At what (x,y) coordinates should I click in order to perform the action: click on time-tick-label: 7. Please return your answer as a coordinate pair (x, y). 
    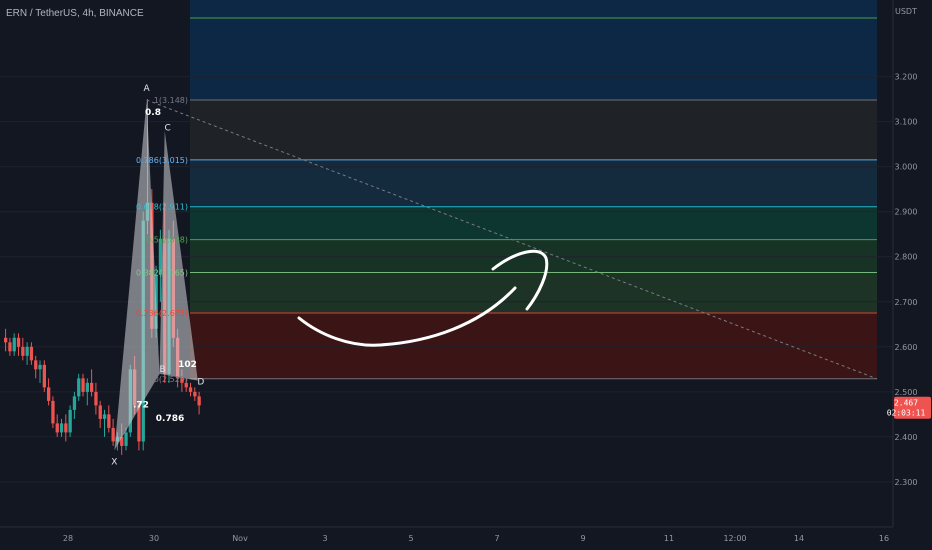
    Looking at the image, I should click on (496, 538).